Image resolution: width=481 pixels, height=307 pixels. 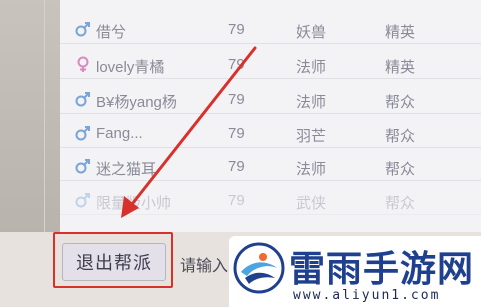 I want to click on watermark-name: 雷雨手游网, so click(x=382, y=269).